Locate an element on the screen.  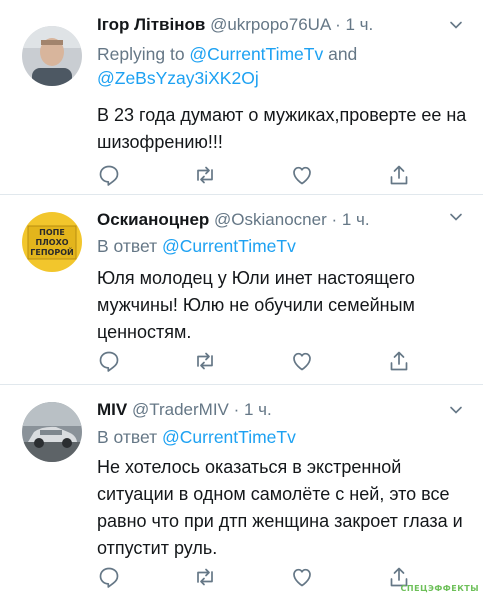
mention-link: @ZeBsYzay3iXK2Oj is located at coordinates (178, 78).